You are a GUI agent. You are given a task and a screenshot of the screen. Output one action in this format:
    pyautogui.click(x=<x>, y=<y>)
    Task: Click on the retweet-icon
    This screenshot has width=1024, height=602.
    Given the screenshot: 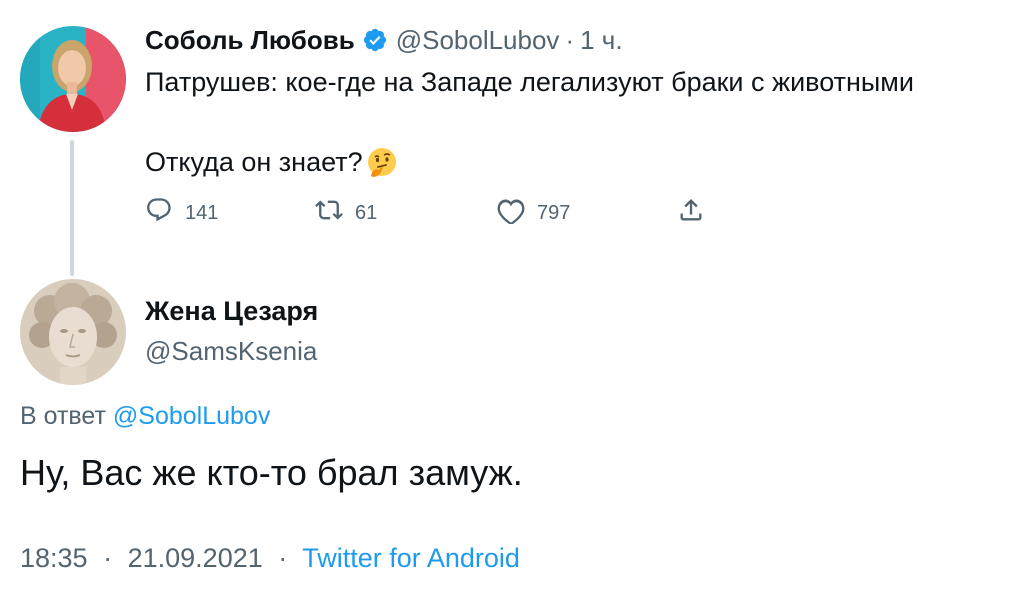 What is the action you would take?
    pyautogui.click(x=335, y=213)
    